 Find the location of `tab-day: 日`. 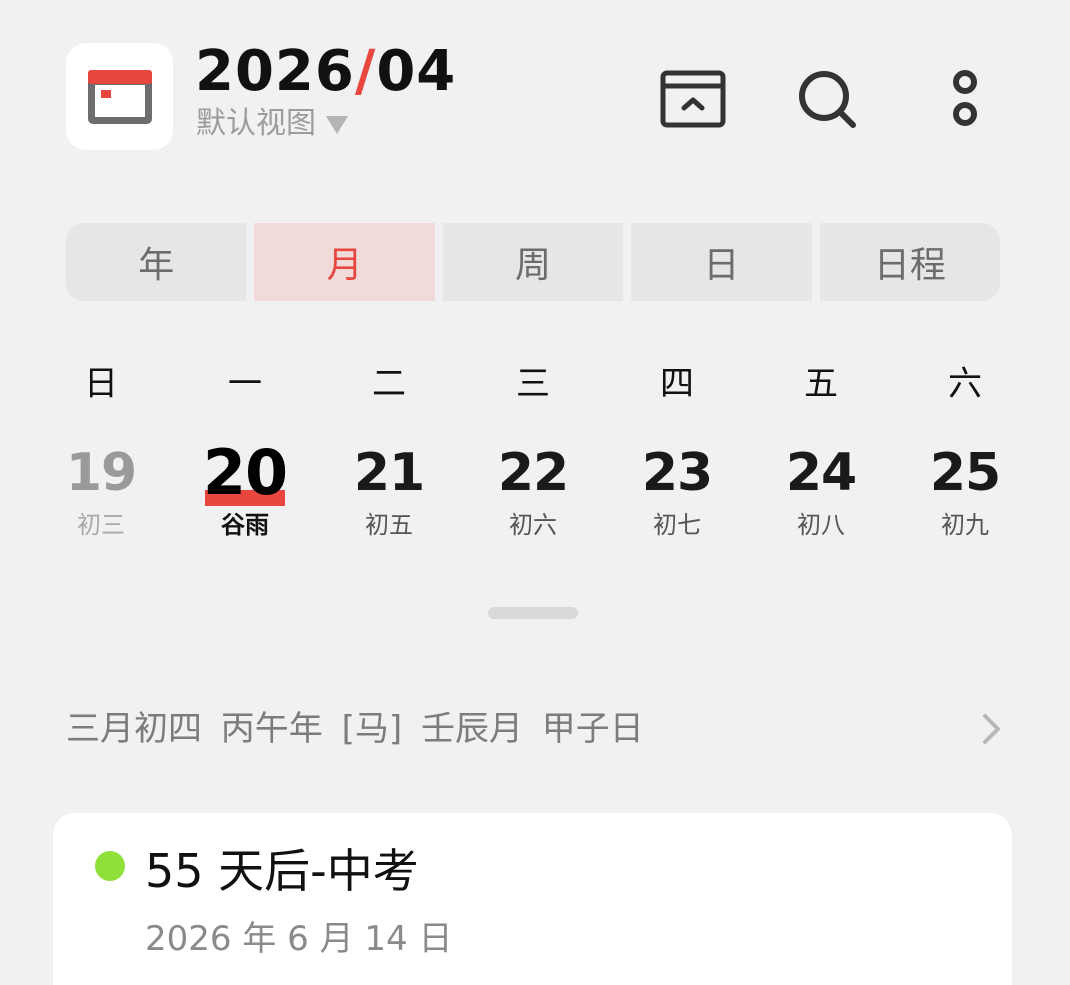

tab-day: 日 is located at coordinates (721, 262).